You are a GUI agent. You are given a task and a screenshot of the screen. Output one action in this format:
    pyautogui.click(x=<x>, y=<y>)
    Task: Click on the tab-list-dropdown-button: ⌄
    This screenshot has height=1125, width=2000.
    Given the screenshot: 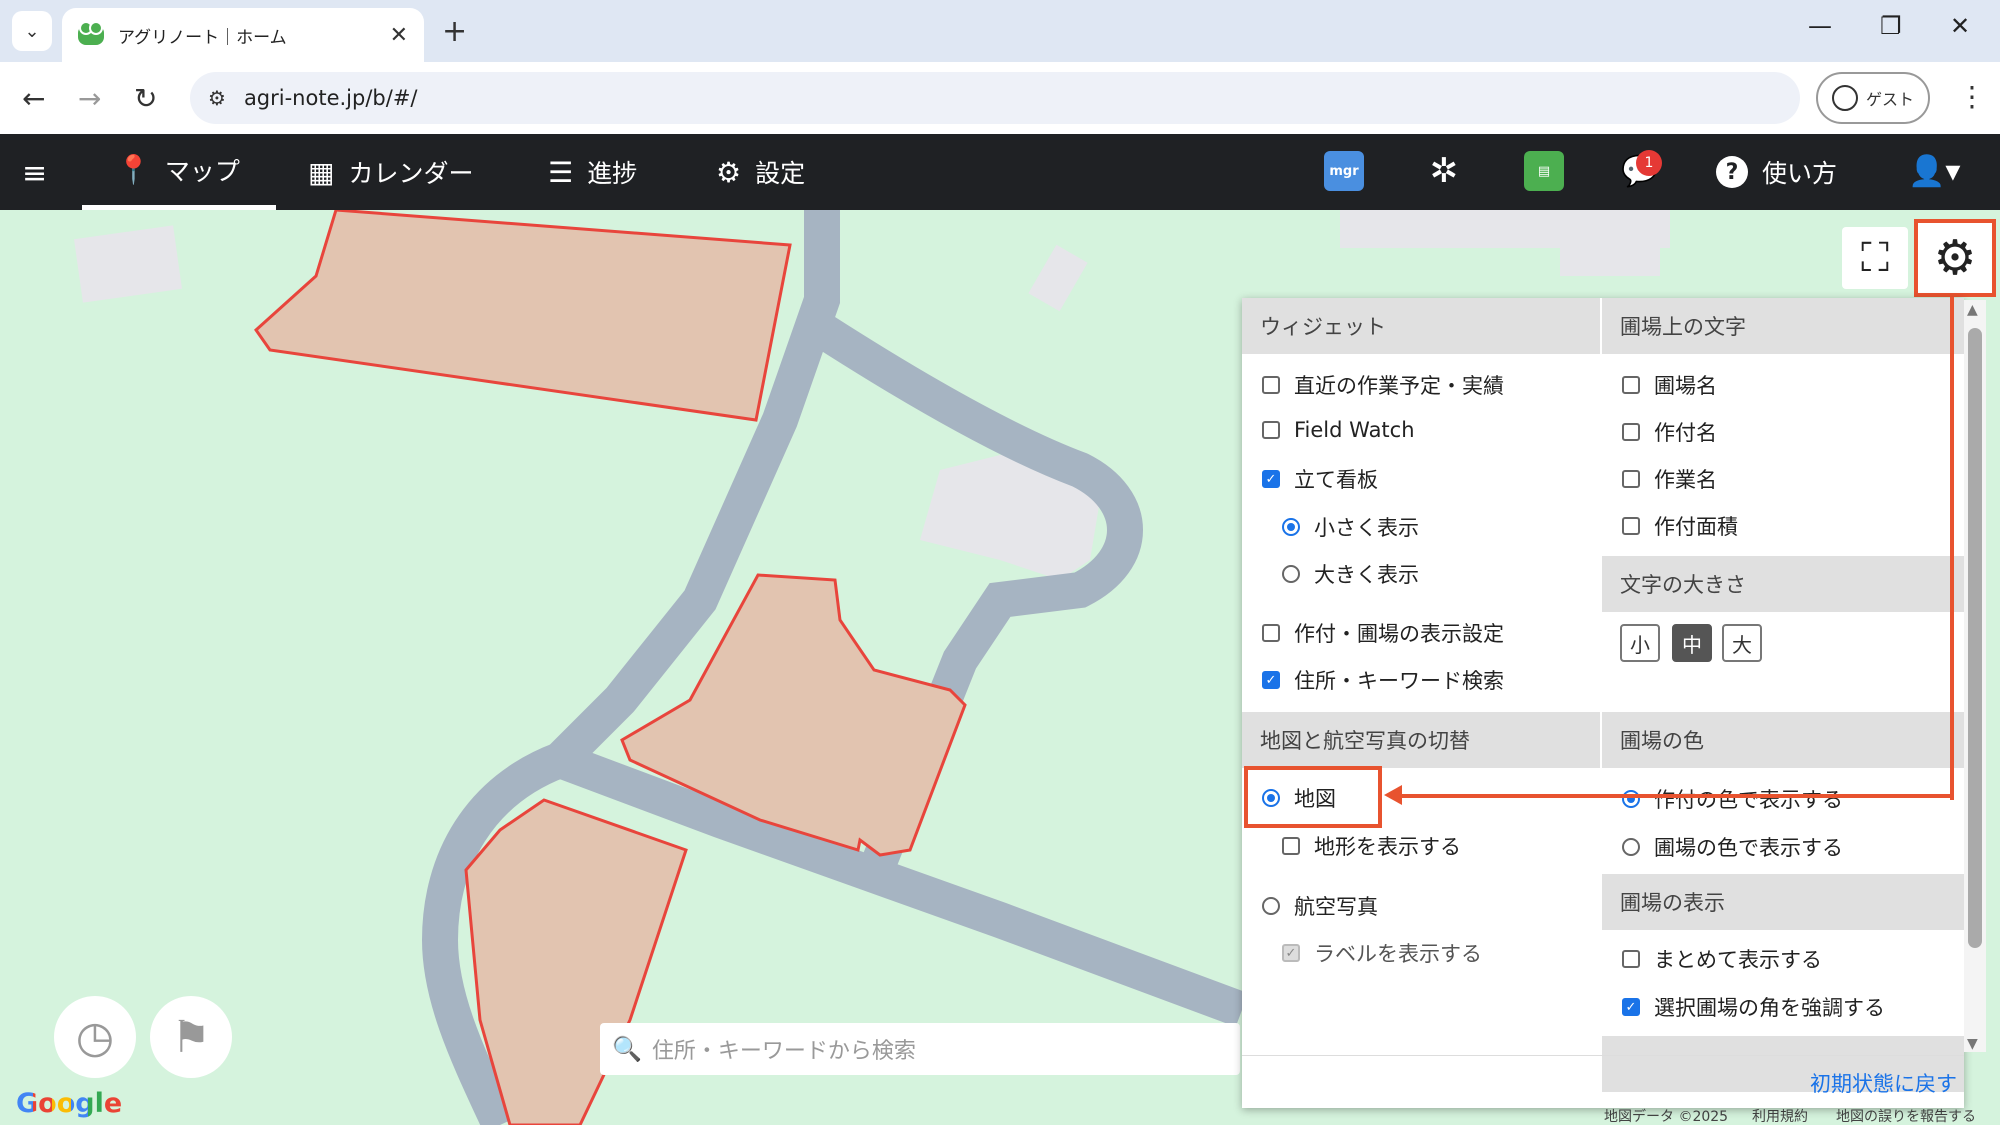 What is the action you would take?
    pyautogui.click(x=32, y=31)
    